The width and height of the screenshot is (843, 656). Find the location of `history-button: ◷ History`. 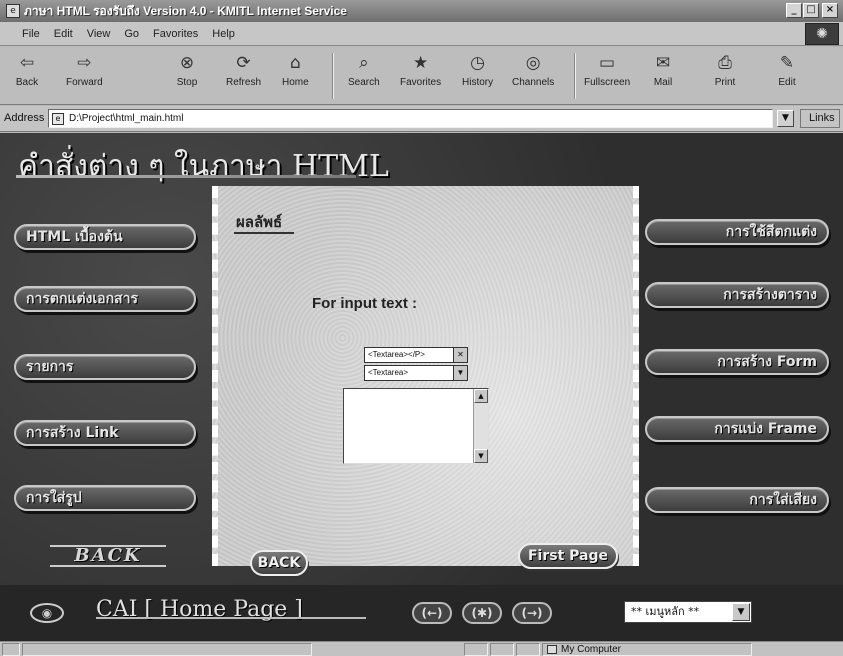

history-button: ◷ History is located at coordinates (477, 76).